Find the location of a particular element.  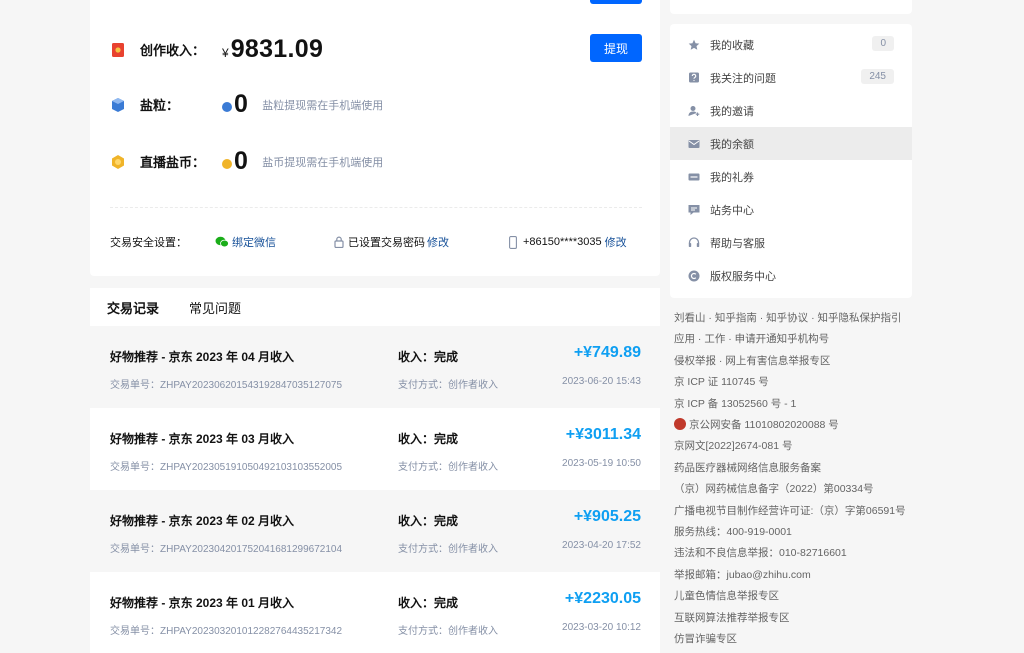

tab-faq: 常见问题 is located at coordinates (215, 313).